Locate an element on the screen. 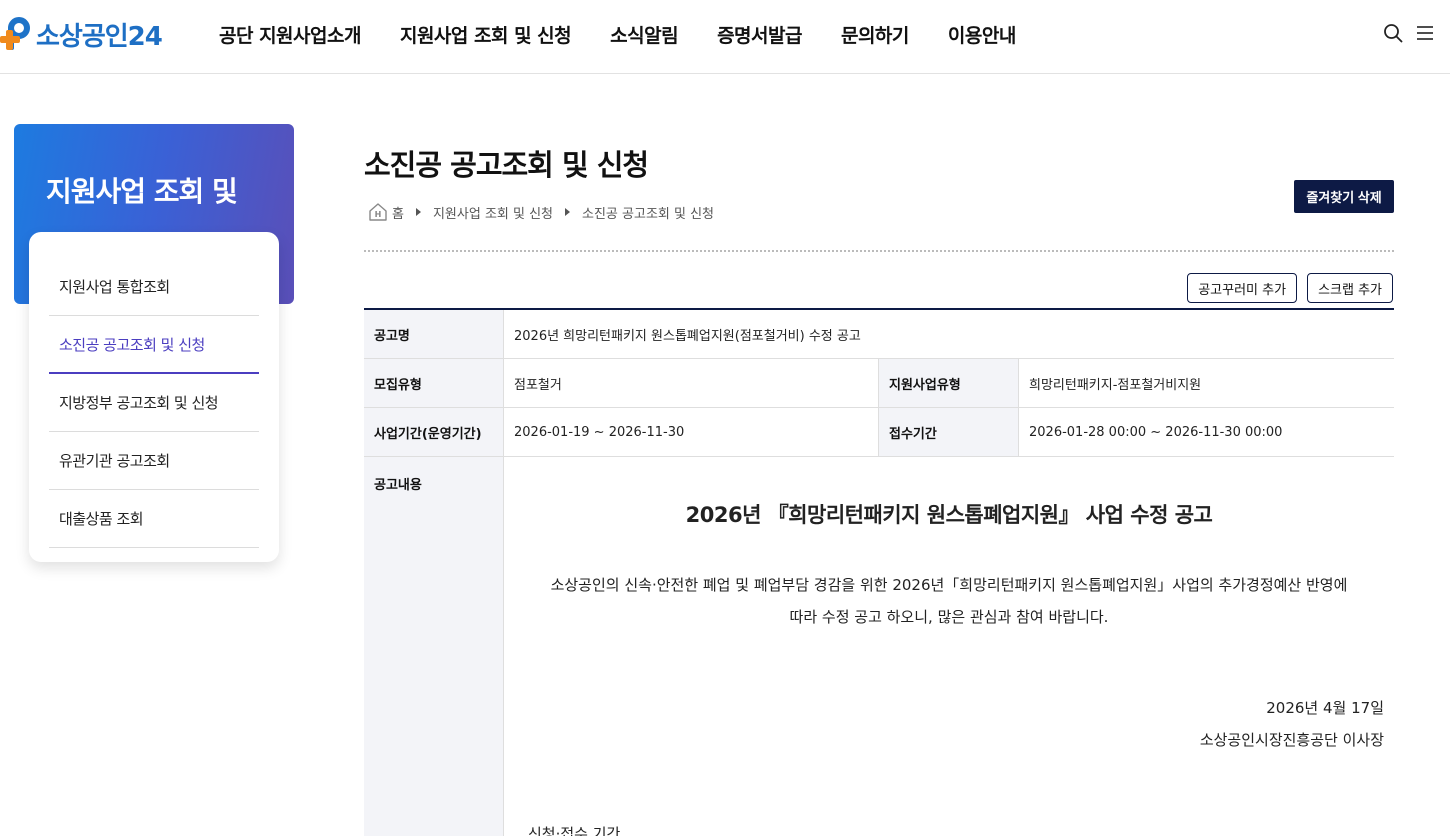  nav-item-about: 공단 지원사업소개 is located at coordinates (290, 34).